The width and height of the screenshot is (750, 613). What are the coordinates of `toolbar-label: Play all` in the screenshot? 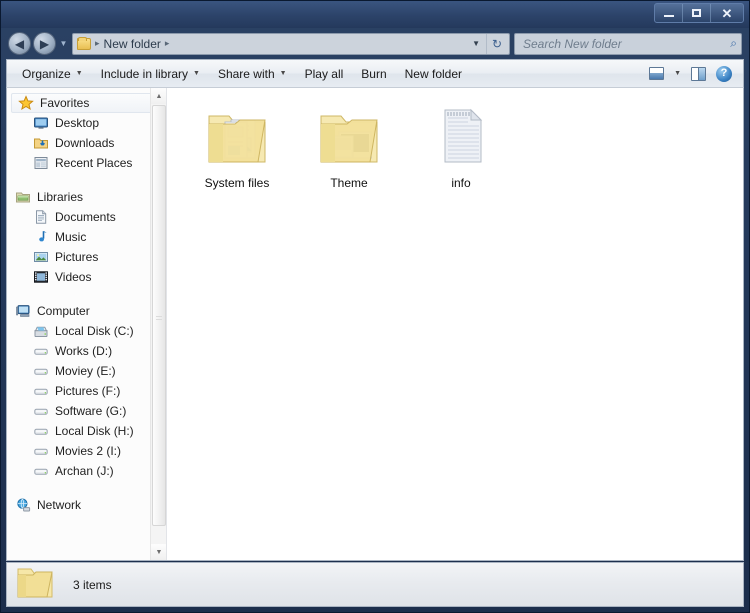 It's located at (324, 73).